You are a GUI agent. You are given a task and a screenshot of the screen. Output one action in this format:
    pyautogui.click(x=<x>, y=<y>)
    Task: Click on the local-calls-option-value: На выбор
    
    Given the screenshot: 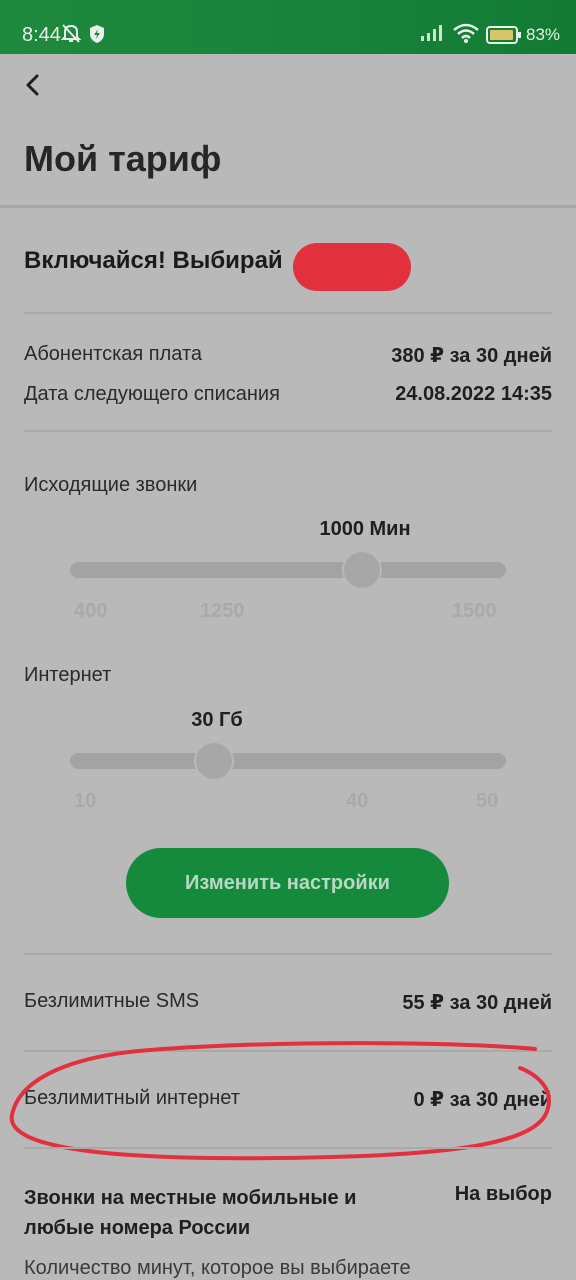 What is the action you would take?
    pyautogui.click(x=503, y=1194)
    